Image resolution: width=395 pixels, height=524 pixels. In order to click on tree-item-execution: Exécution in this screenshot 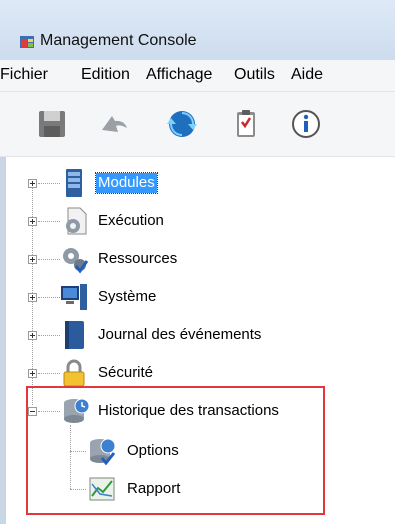, I will do `click(131, 221)`.